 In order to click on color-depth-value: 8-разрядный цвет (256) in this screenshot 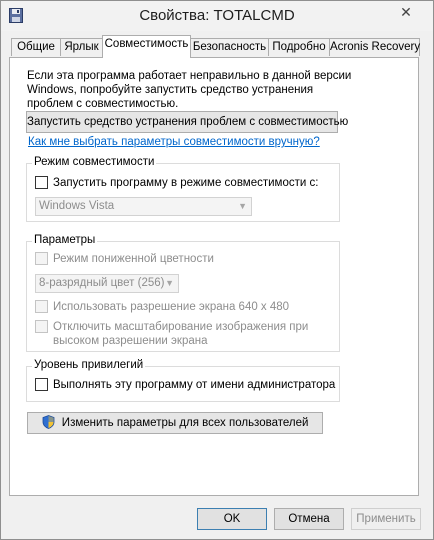, I will do `click(102, 283)`.